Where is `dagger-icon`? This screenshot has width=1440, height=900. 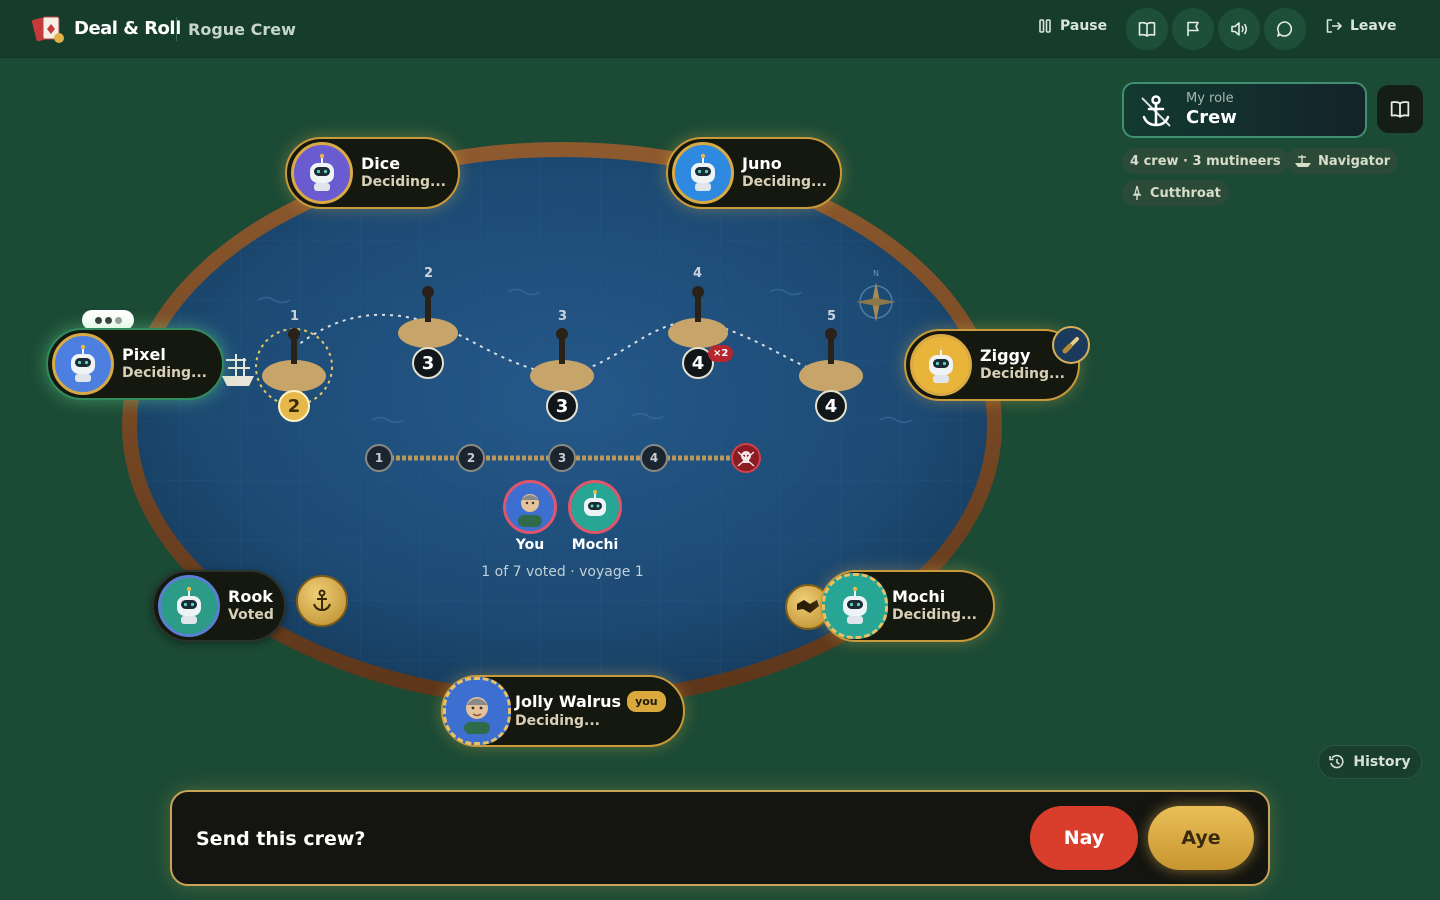 dagger-icon is located at coordinates (1137, 192).